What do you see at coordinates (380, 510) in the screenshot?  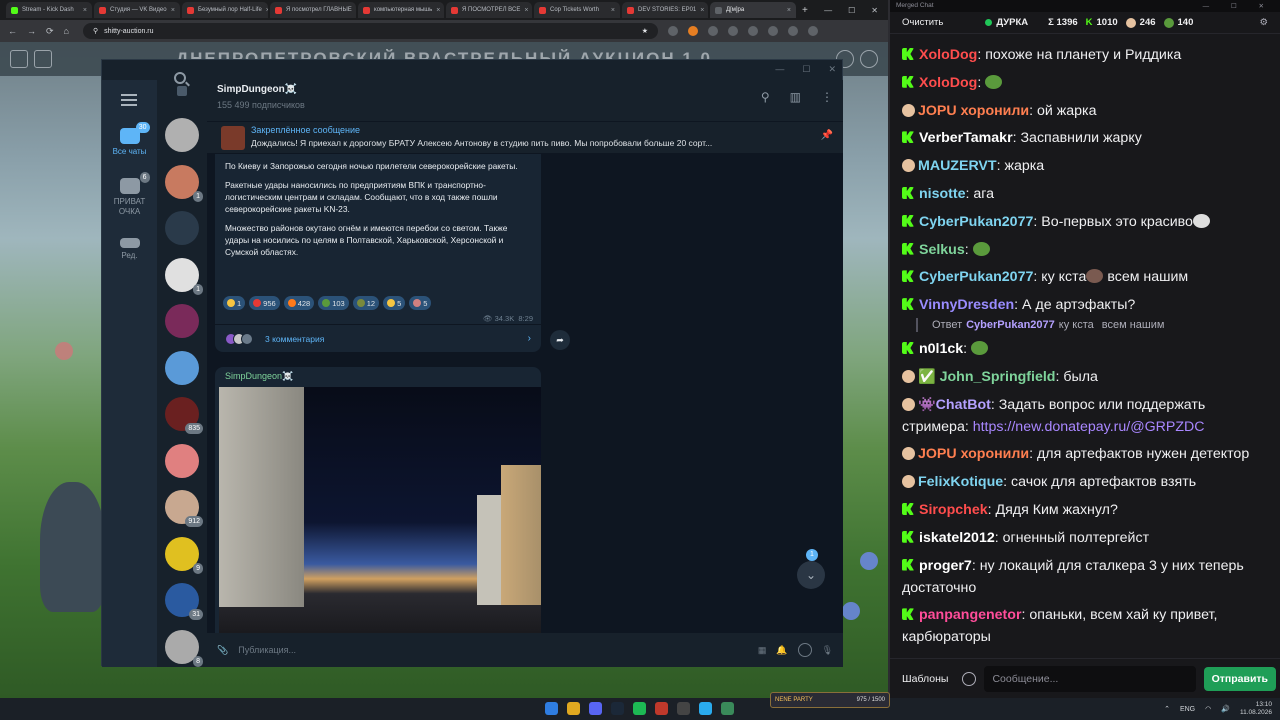 I see `post-photo` at bounding box center [380, 510].